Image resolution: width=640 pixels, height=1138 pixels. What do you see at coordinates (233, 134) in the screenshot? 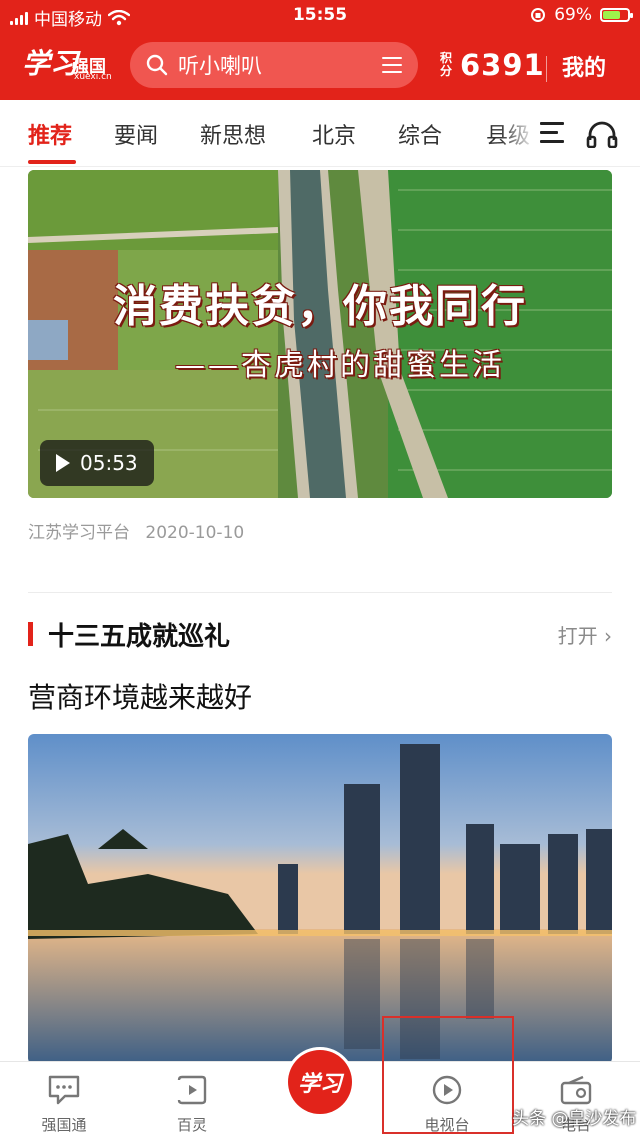
I see `tab-new-thought: 新思想` at bounding box center [233, 134].